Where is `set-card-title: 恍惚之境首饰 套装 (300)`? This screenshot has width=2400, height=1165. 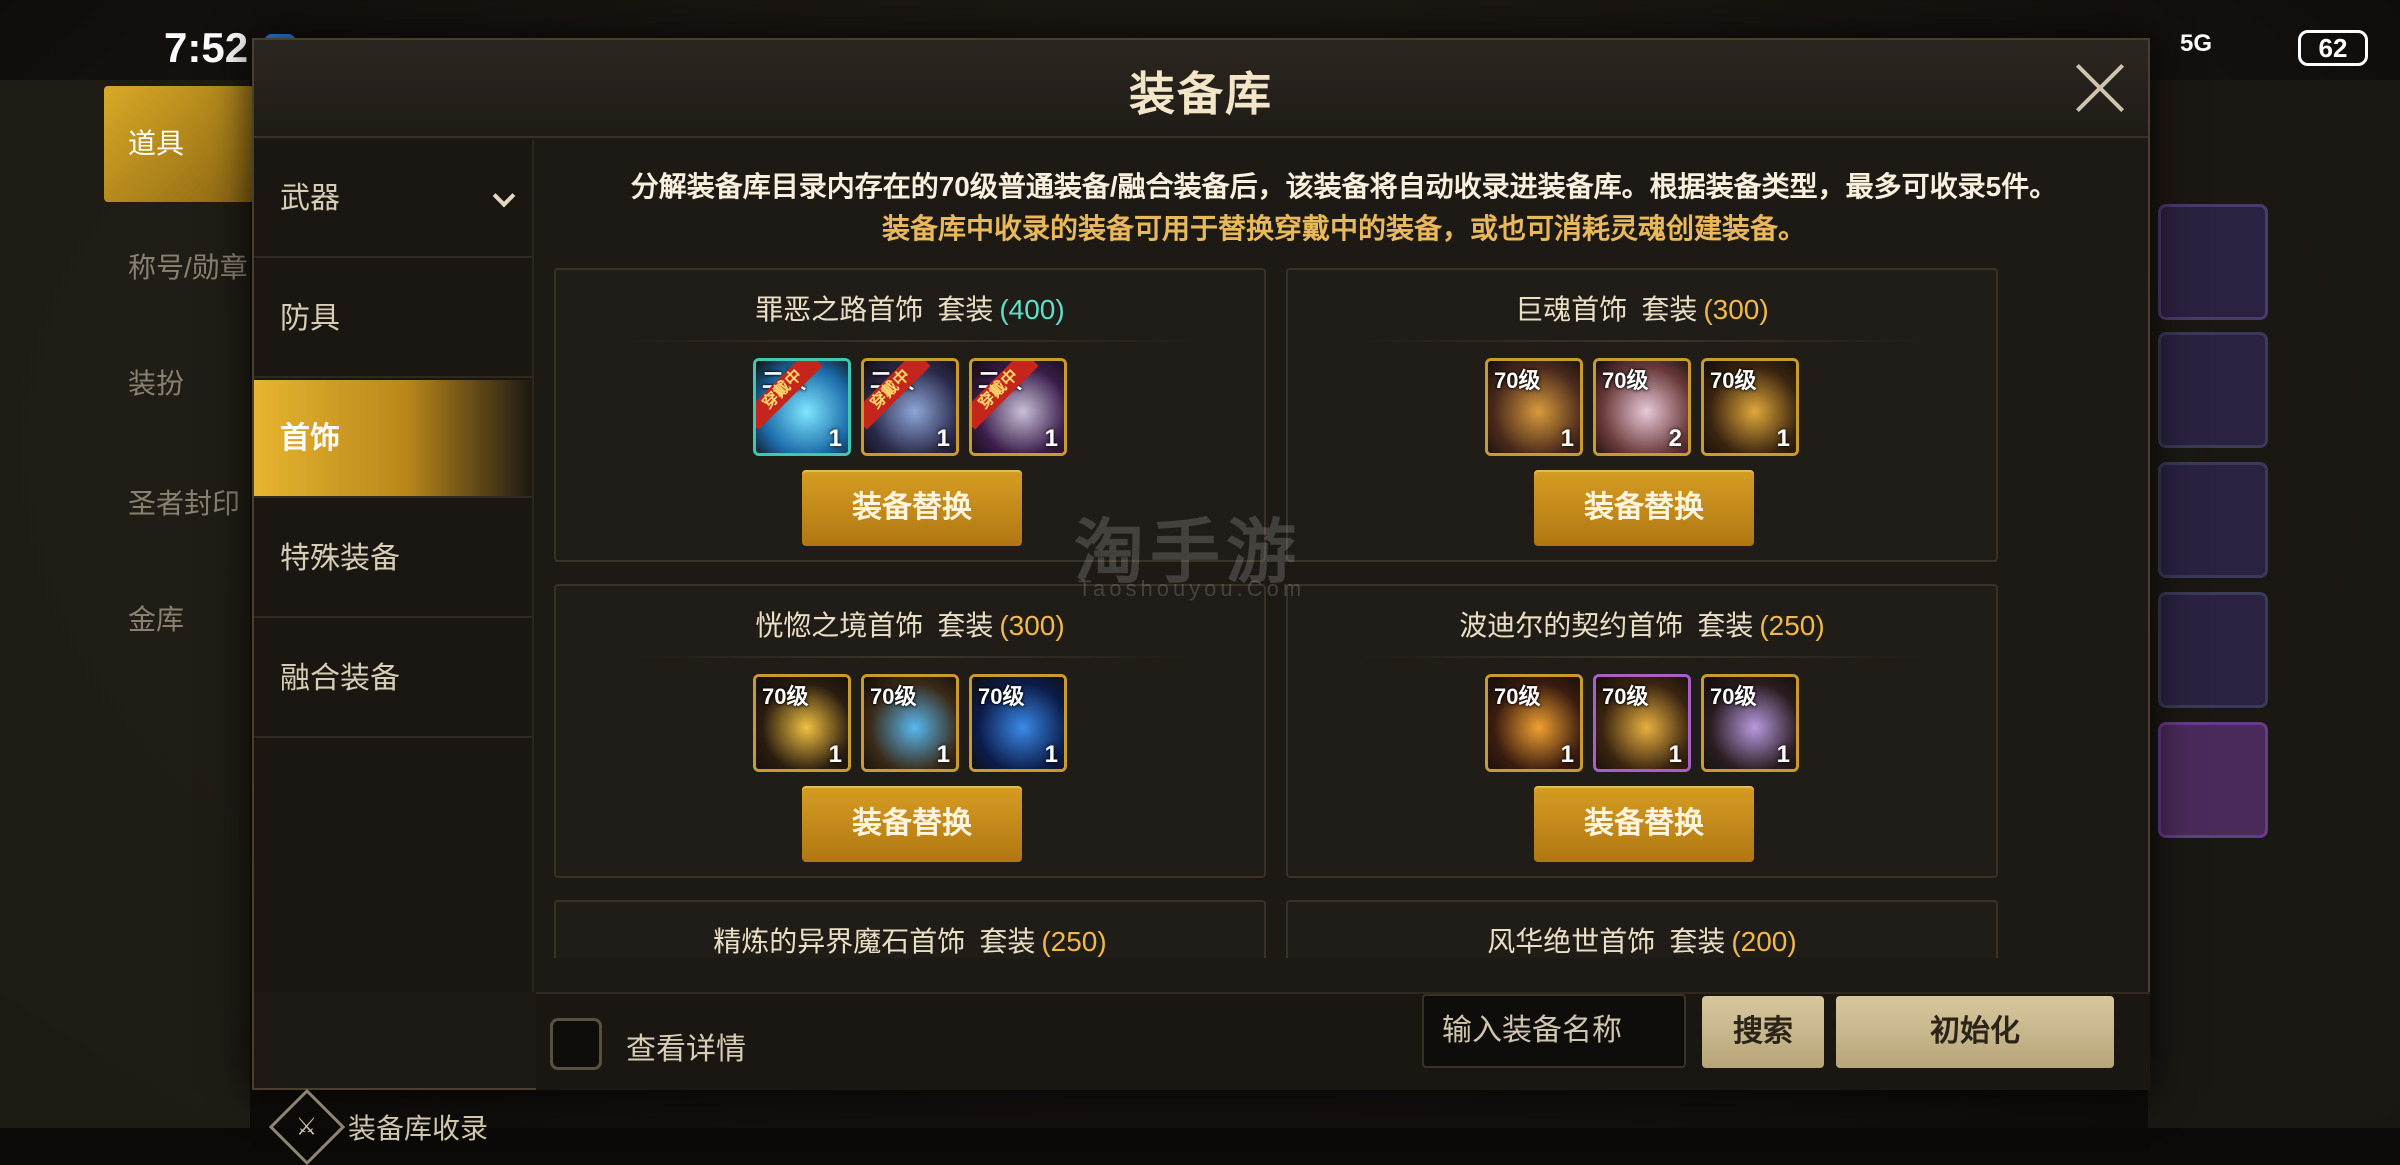 set-card-title: 恍惚之境首饰 套装 (300) is located at coordinates (910, 624).